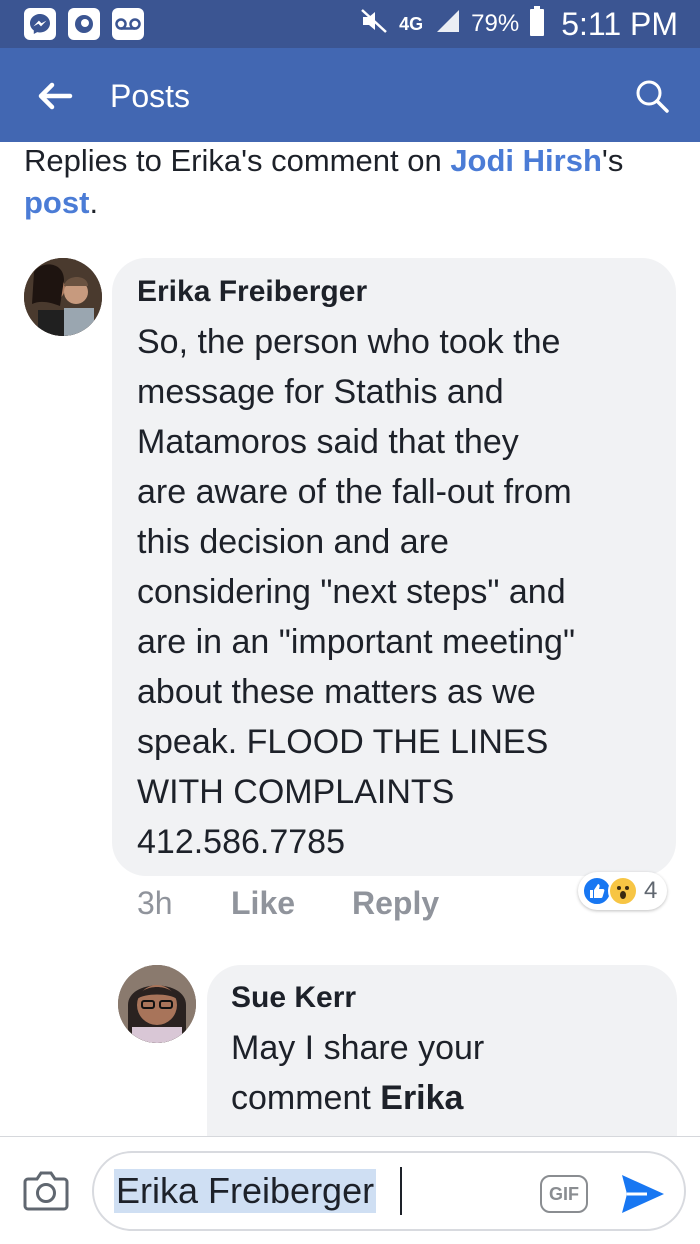 The height and width of the screenshot is (1244, 700). I want to click on wow-reaction-icon, so click(623, 891).